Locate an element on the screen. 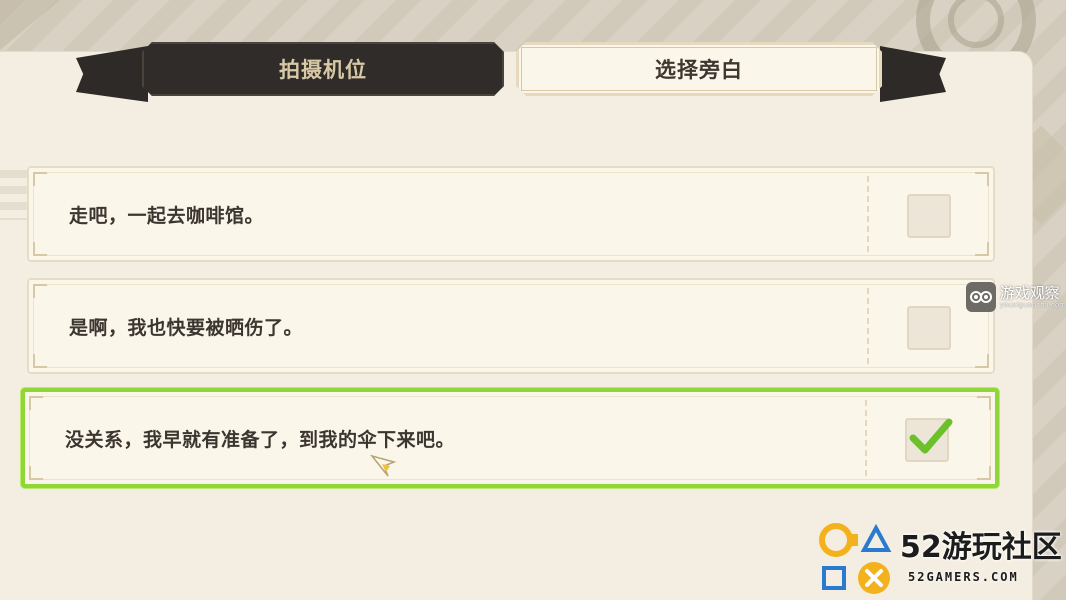  watermark-52gamers: 52游玩社区 52GAMERS.COM is located at coordinates (942, 559).